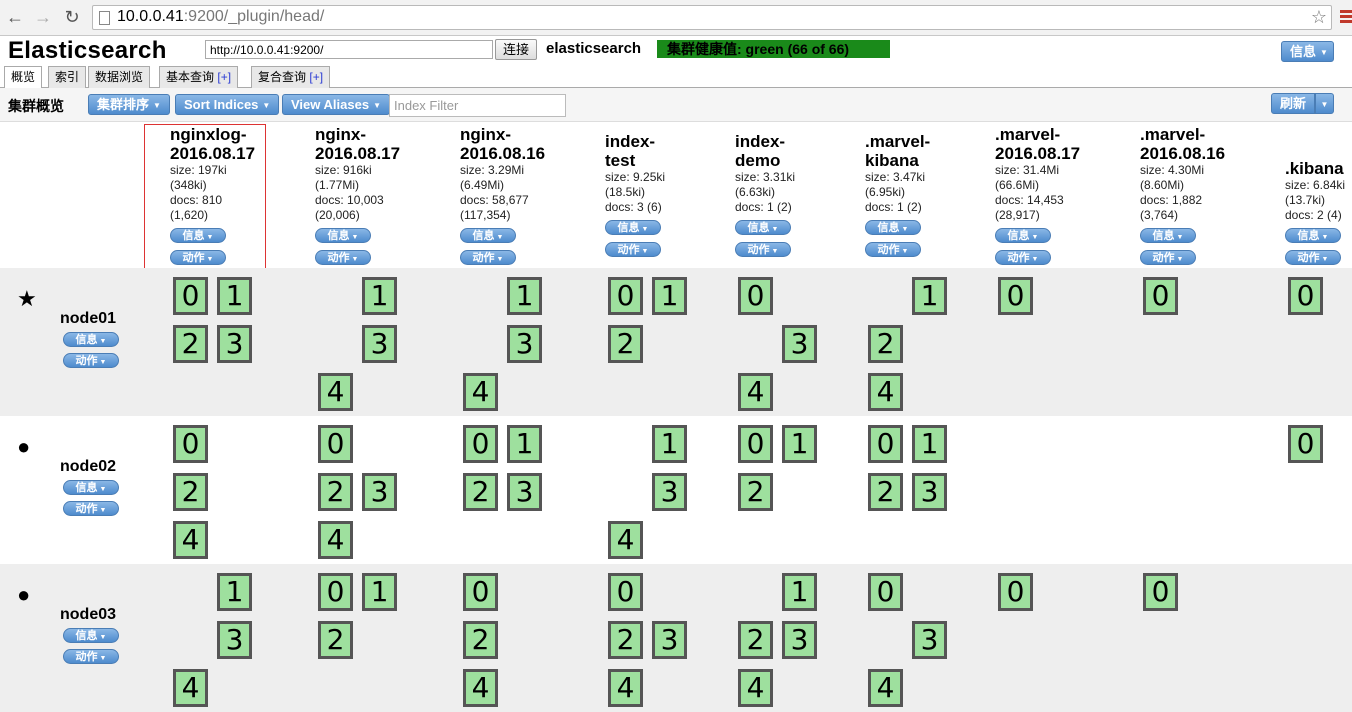 The image size is (1352, 712). Describe the element at coordinates (23, 77) in the screenshot. I see `tab-overview: 概览` at that location.